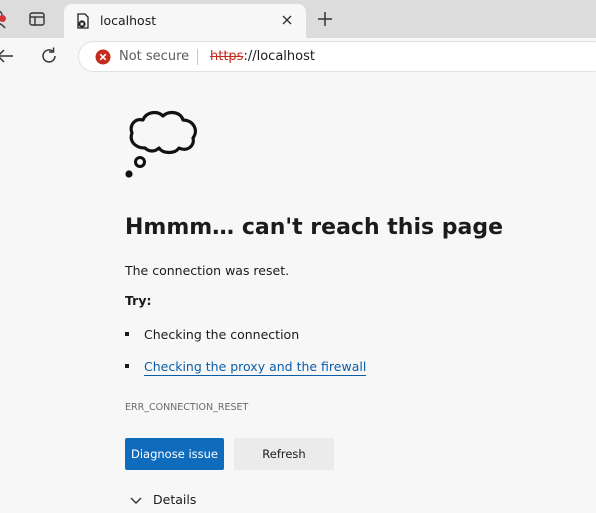 The image size is (596, 513). Describe the element at coordinates (37, 19) in the screenshot. I see `tab-actions-icon` at that location.